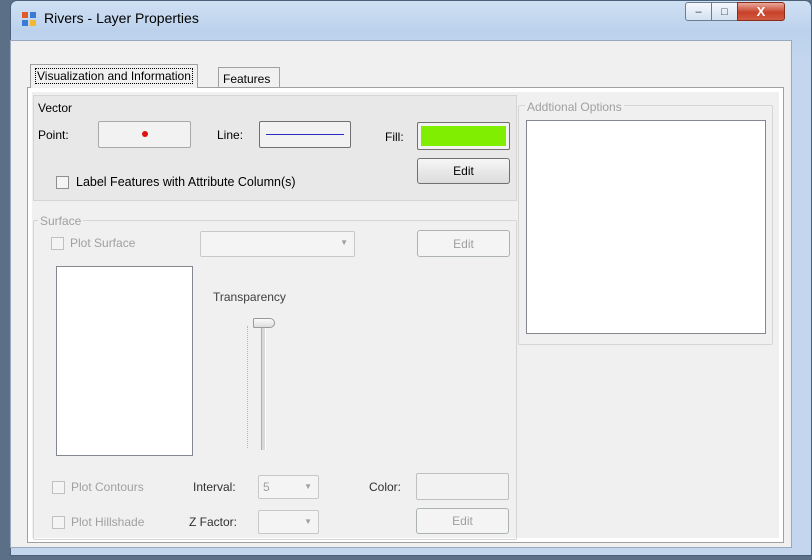  What do you see at coordinates (411, 17) in the screenshot?
I see `title-bar: Rivers - Layer Properties – □ X` at bounding box center [411, 17].